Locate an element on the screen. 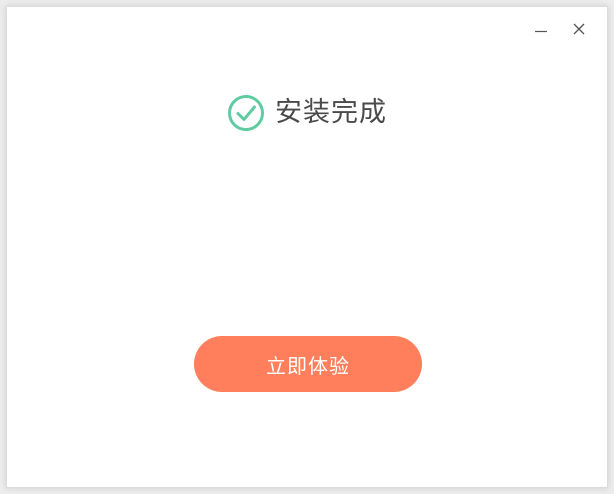 The width and height of the screenshot is (614, 494). install-status: 安装完成 is located at coordinates (307, 113).